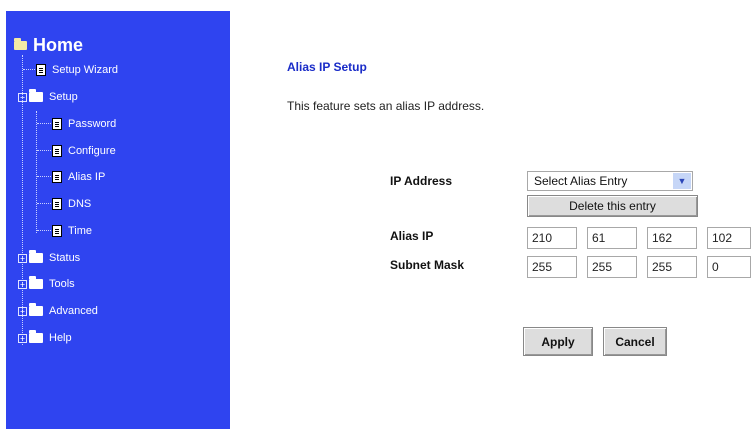  I want to click on subnet-mask-octet-4: 0, so click(729, 267).